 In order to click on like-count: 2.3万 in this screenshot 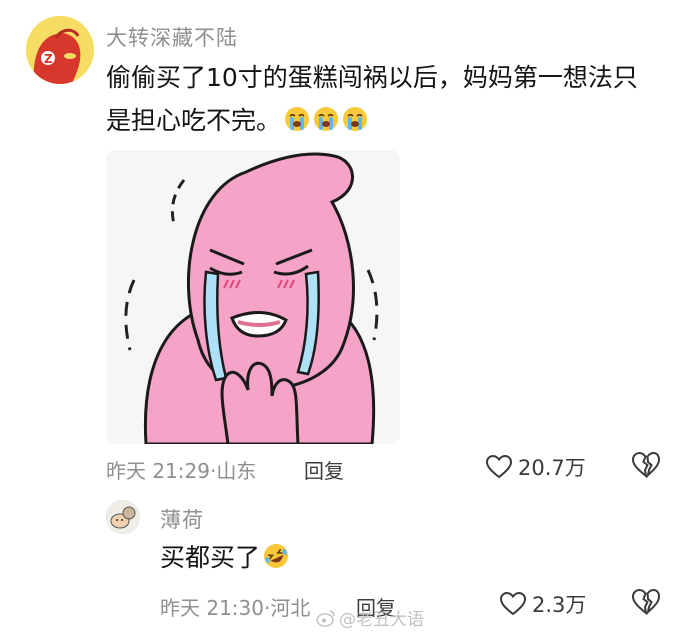, I will do `click(559, 605)`.